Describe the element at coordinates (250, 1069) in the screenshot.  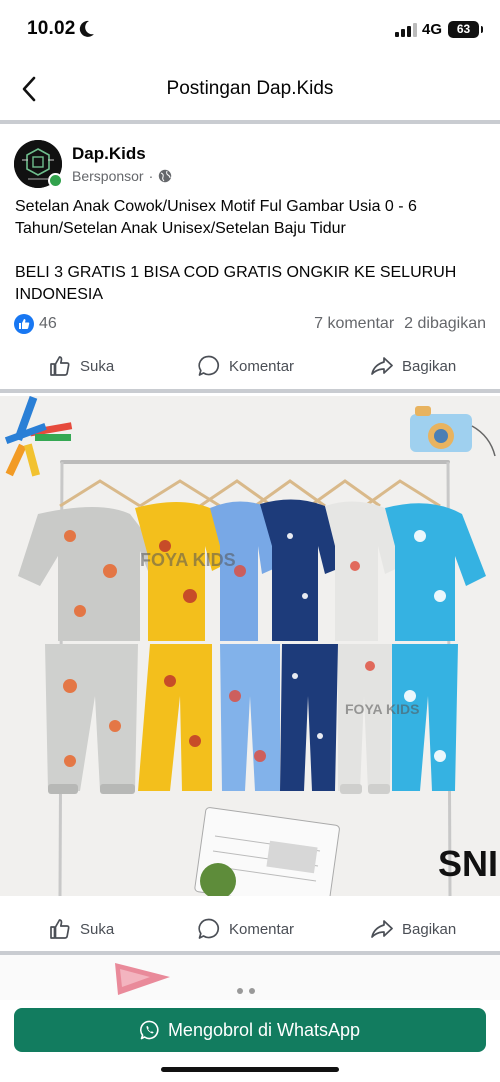
I see `home-indicator` at that location.